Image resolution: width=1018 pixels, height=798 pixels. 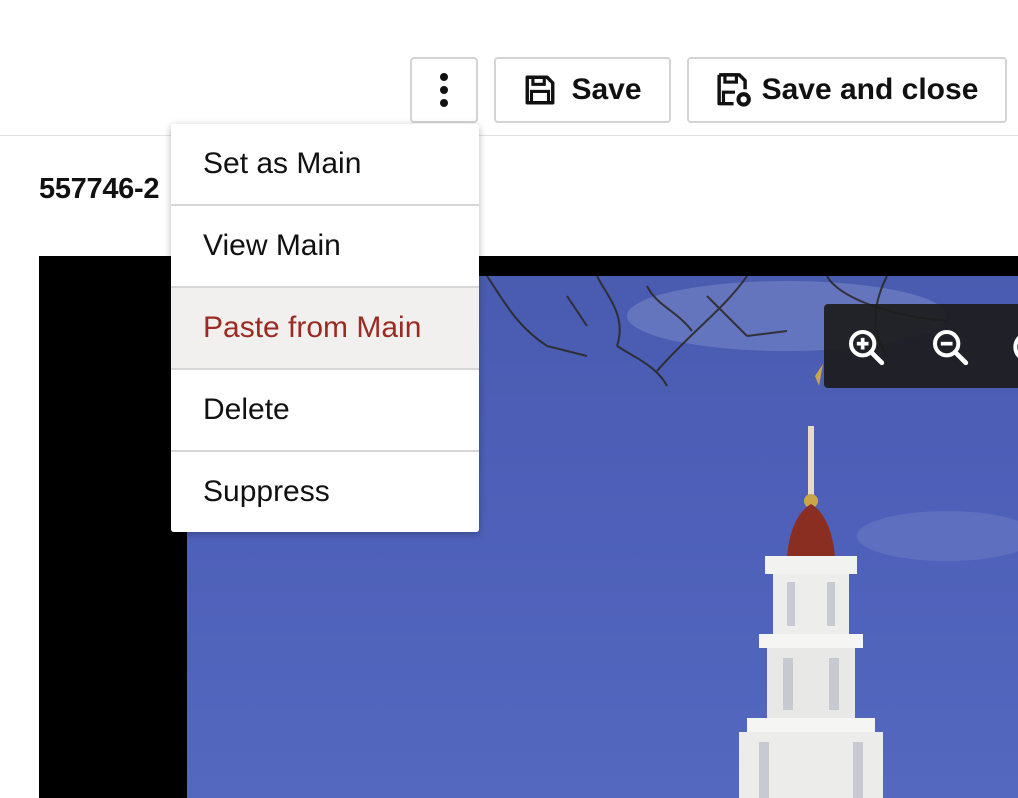 What do you see at coordinates (870, 89) in the screenshot?
I see `save-and-close-button-label: Save and close` at bounding box center [870, 89].